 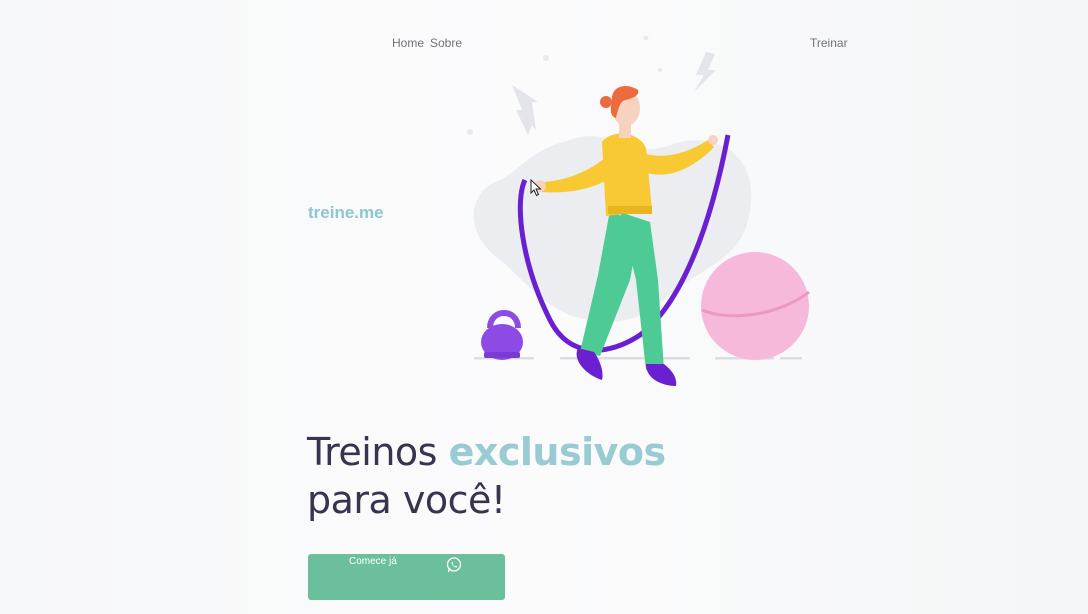 What do you see at coordinates (536, 188) in the screenshot?
I see `mouse-cursor-icon` at bounding box center [536, 188].